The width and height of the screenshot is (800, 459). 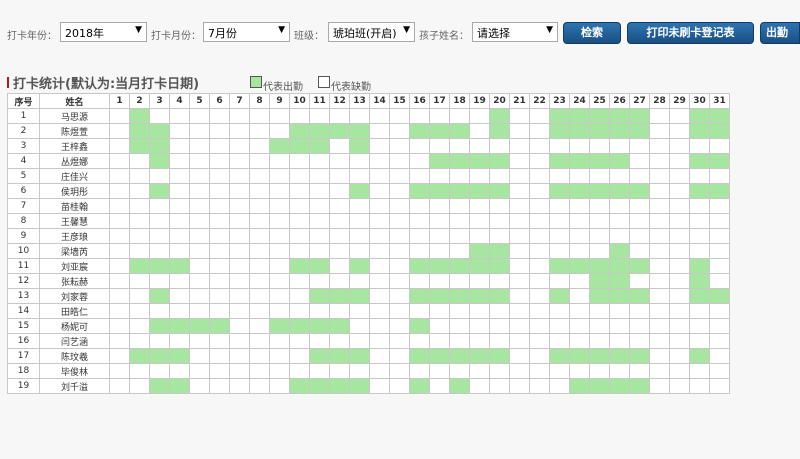 I want to click on search-button: 检索, so click(x=592, y=33).